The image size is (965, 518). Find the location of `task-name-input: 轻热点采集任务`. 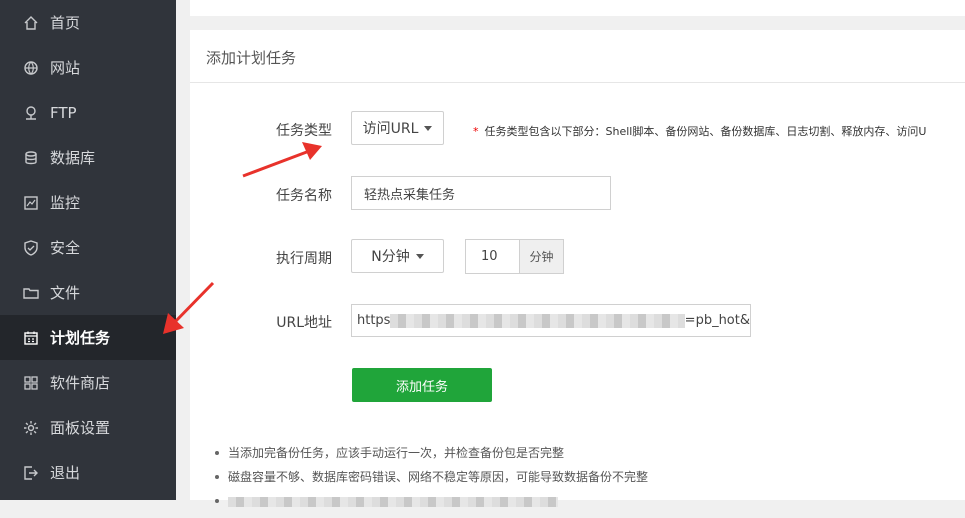

task-name-input: 轻热点采集任务 is located at coordinates (481, 193).